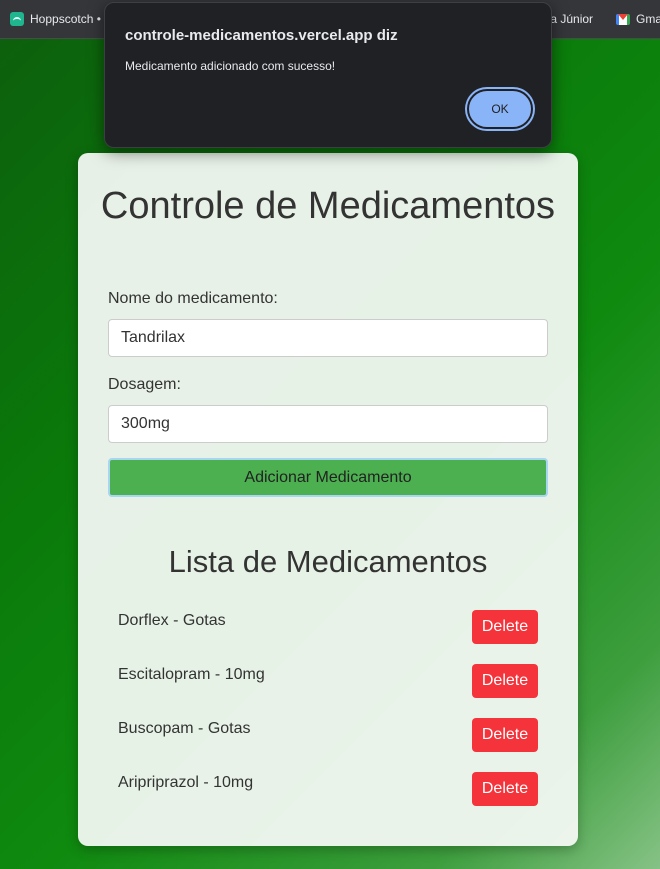  What do you see at coordinates (328, 684) in the screenshot?
I see `list-item: Escitalopram - 10mg Delete` at bounding box center [328, 684].